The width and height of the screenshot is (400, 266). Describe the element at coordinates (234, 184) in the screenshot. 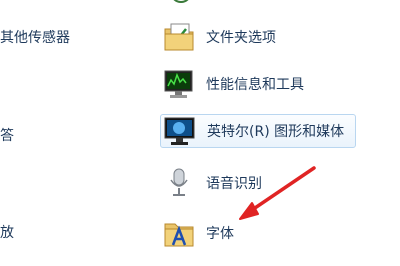

I see `item-label: 语音识别` at that location.